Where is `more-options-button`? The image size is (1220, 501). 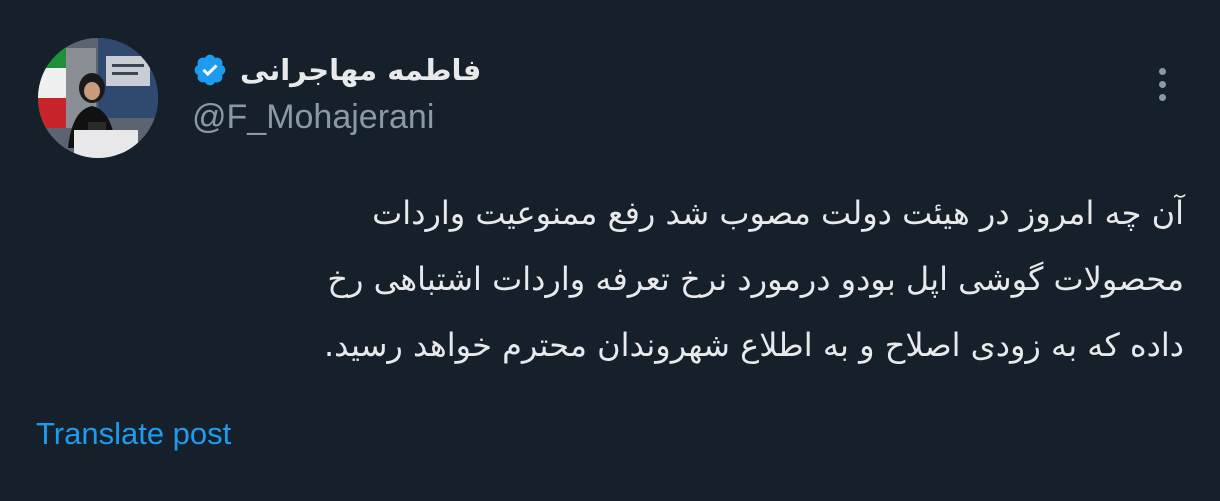
more-options-button is located at coordinates (1162, 84).